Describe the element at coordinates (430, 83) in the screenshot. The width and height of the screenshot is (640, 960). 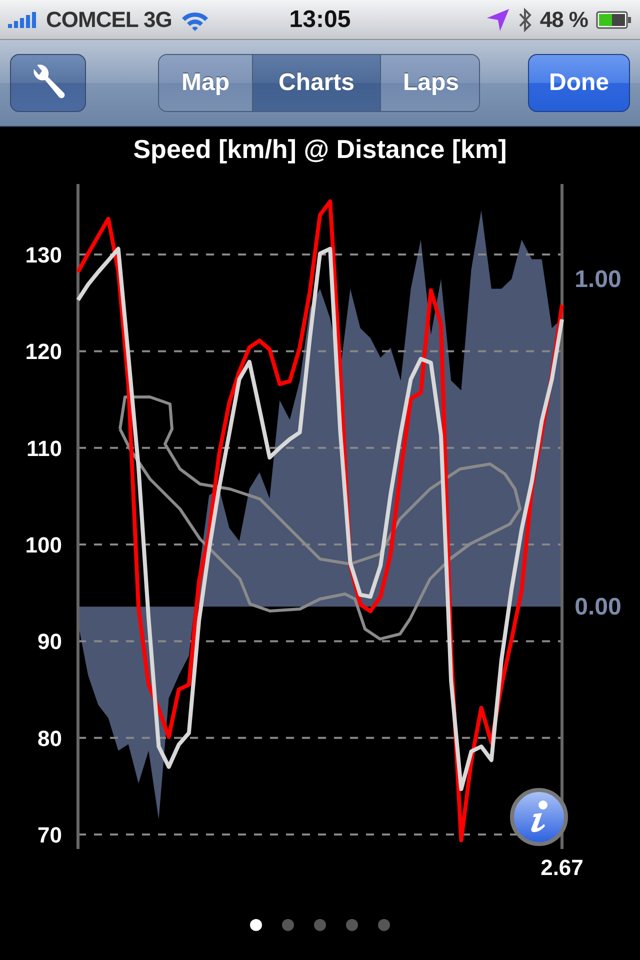
I see `segment-tab: Laps` at that location.